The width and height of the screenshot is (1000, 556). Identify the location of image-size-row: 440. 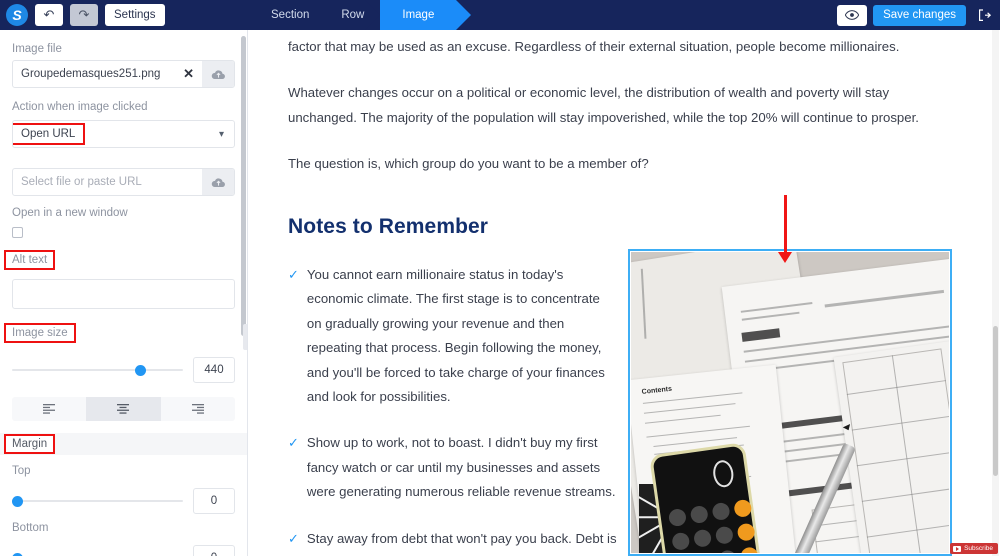
(123, 370).